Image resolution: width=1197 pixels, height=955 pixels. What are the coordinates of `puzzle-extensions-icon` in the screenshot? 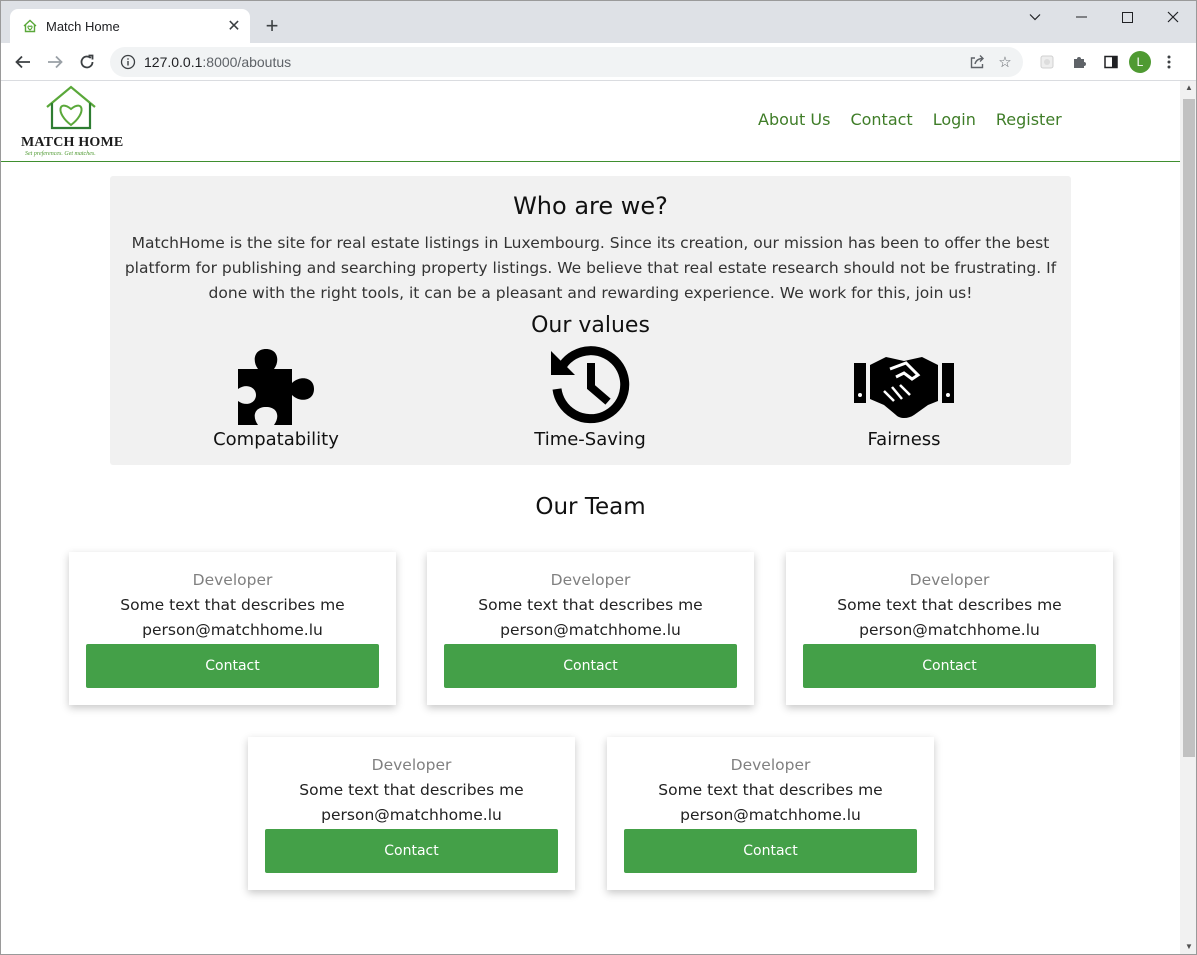 It's located at (1079, 62).